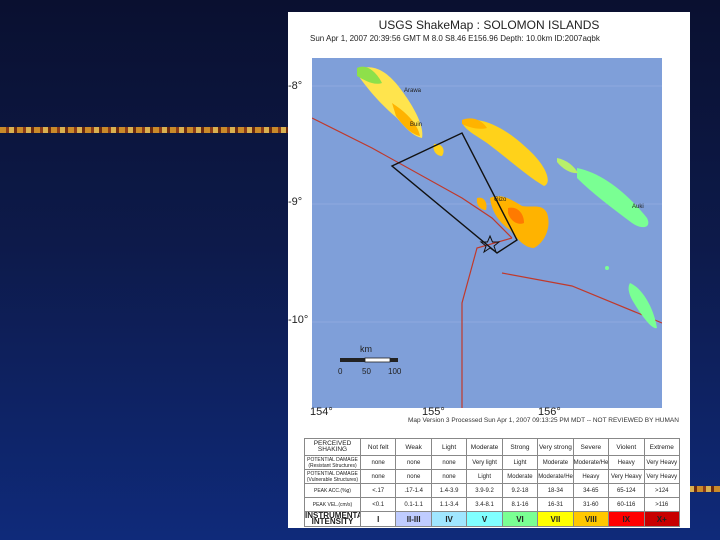 This screenshot has width=720, height=540. Describe the element at coordinates (413, 519) in the screenshot. I see `intensity-swatch: II-III` at that location.